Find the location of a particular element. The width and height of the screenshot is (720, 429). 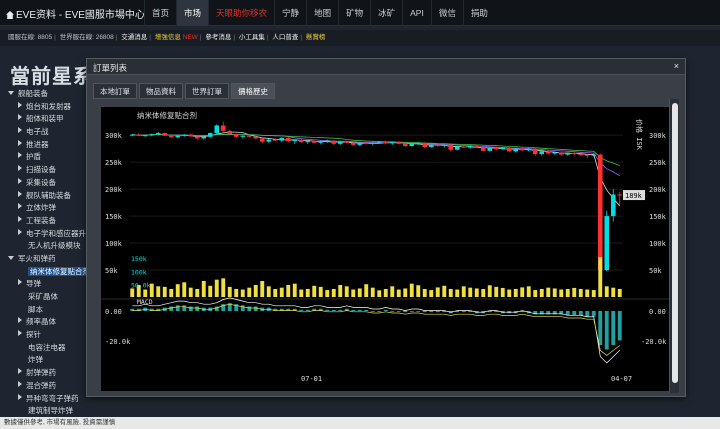

ma-line-mid is located at coordinates (376, 155).